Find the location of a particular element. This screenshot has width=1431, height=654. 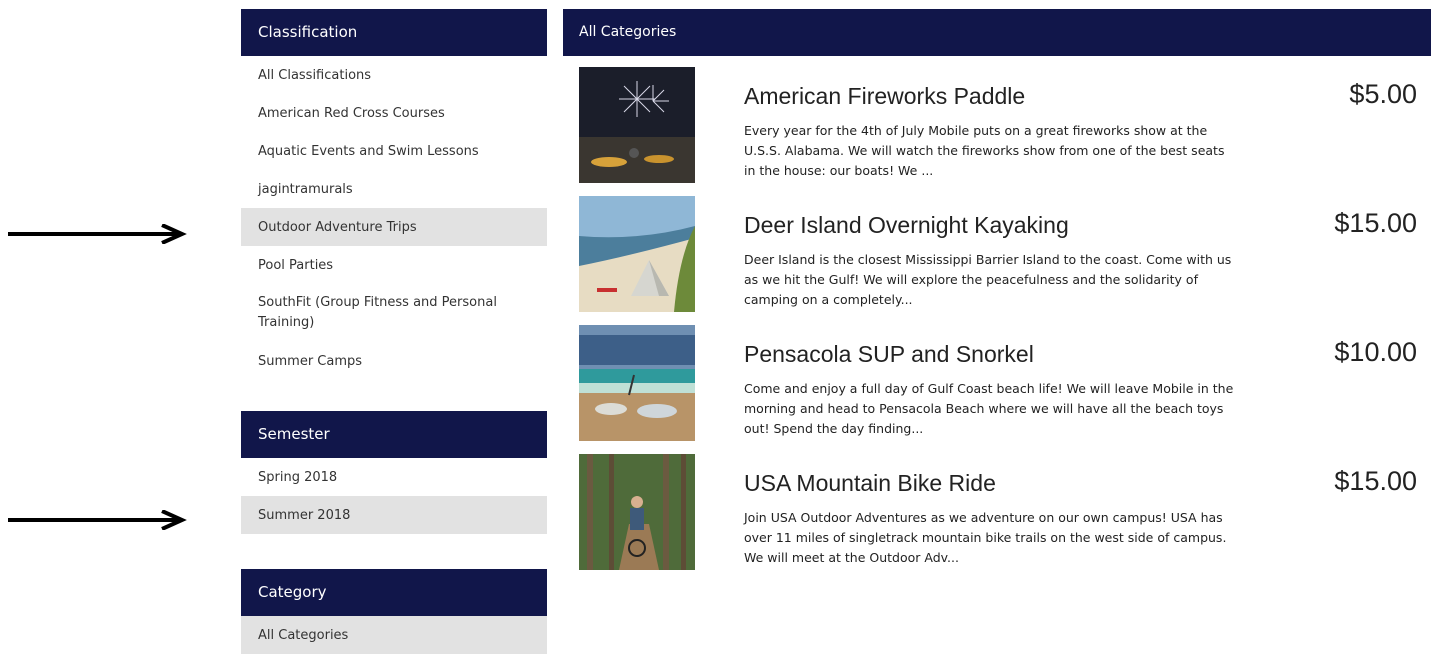

classification-item-red-cross: American Red Cross Courses is located at coordinates (394, 113).